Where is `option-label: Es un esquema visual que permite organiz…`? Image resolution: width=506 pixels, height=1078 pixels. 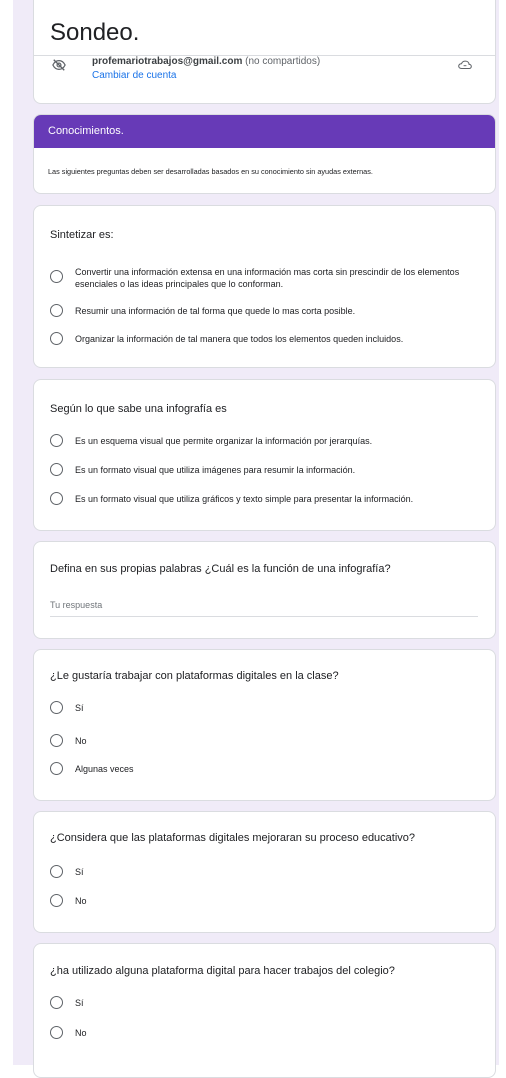
option-label: Es un esquema visual que permite organiz… is located at coordinates (224, 441).